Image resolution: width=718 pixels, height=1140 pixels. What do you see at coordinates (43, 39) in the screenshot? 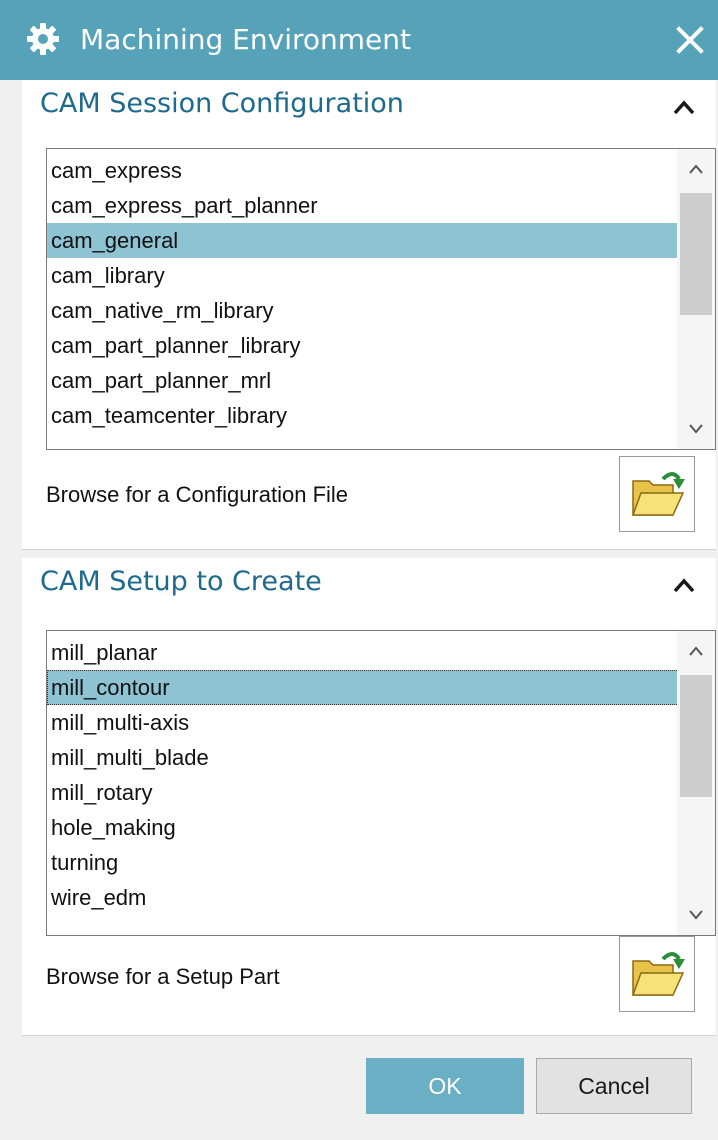
I see `gear-icon` at bounding box center [43, 39].